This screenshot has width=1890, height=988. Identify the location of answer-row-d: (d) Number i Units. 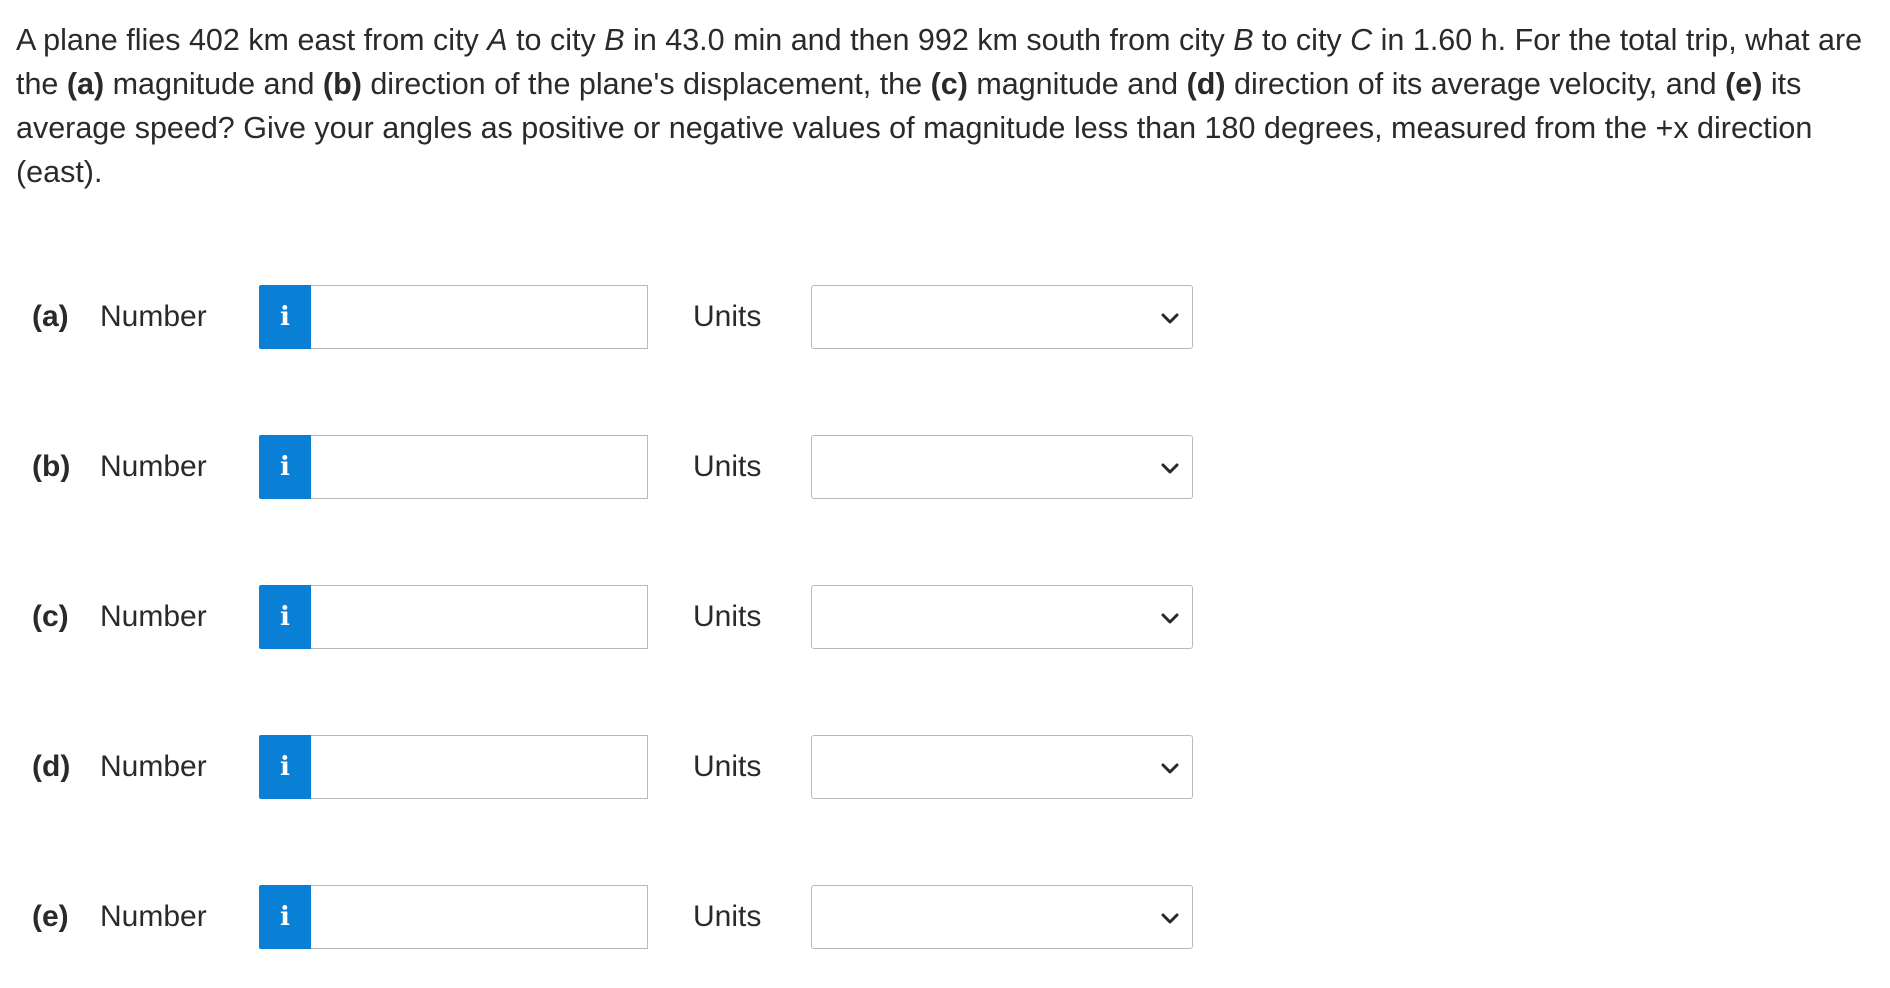
(625, 767).